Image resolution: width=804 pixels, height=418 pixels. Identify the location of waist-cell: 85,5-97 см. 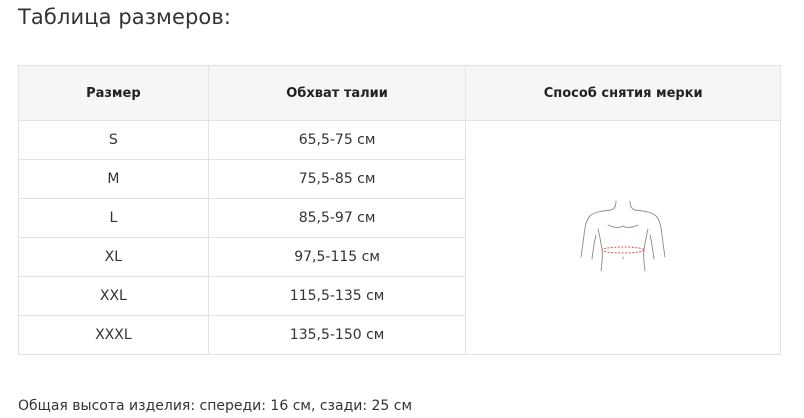
(337, 218).